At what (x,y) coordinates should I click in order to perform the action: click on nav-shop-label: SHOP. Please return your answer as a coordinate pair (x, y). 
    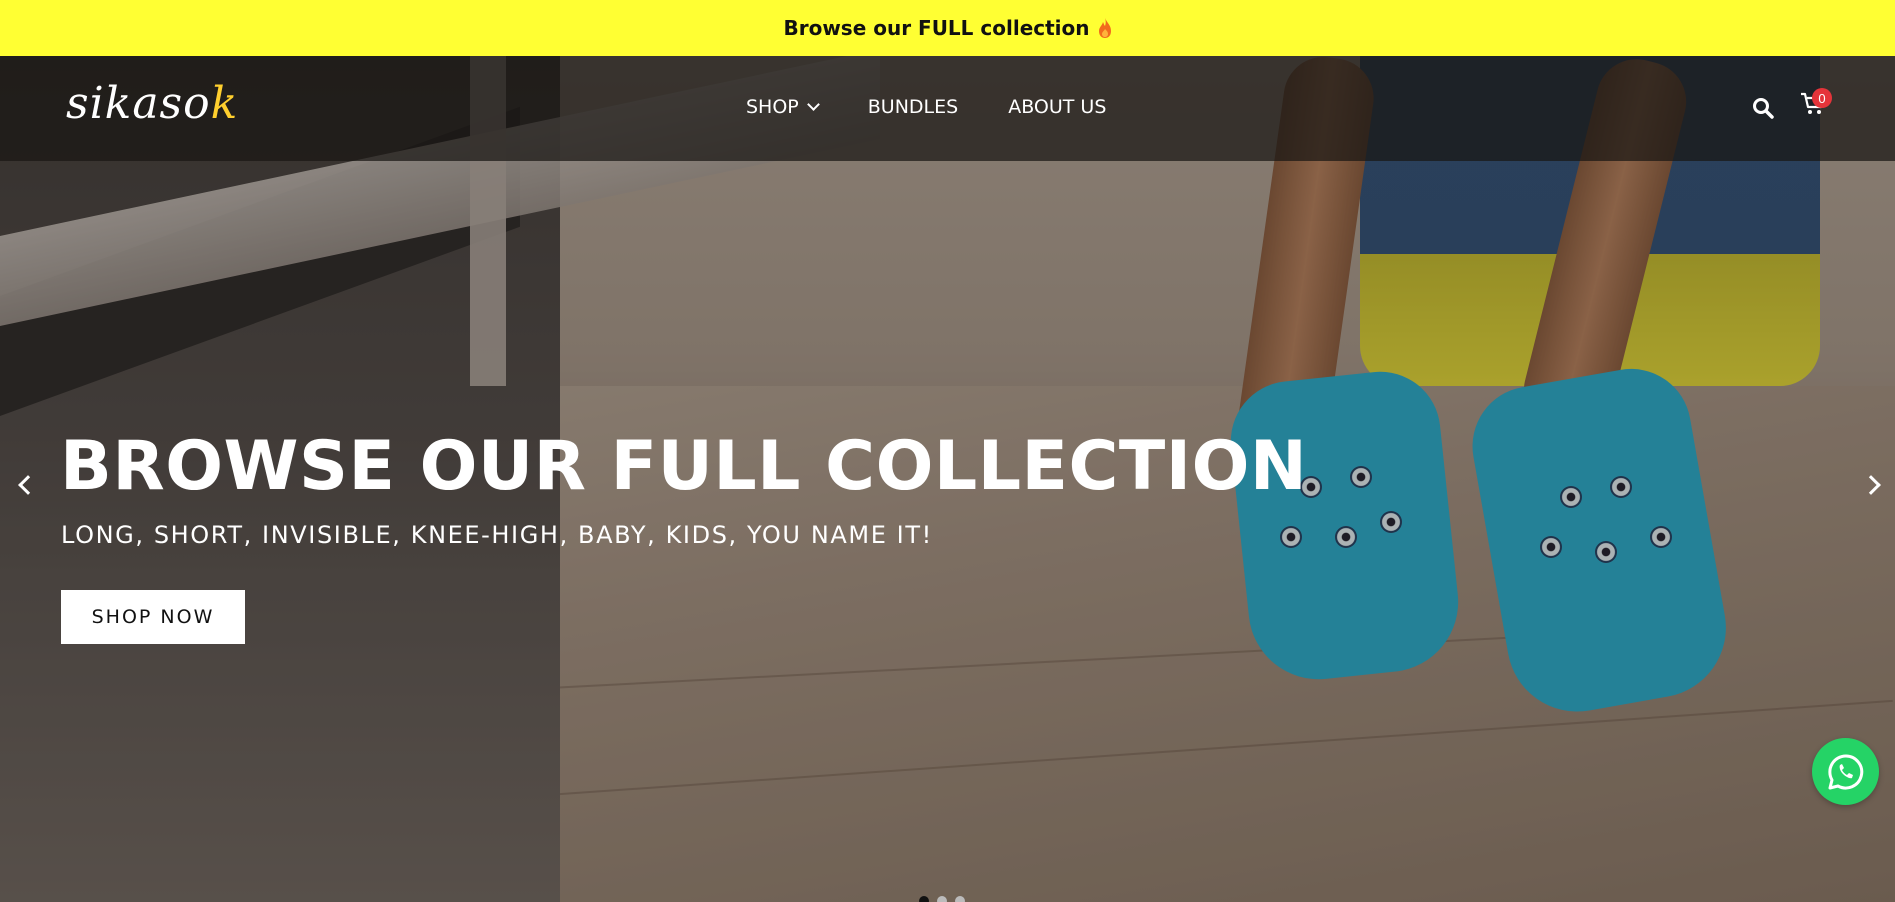
    Looking at the image, I should click on (772, 107).